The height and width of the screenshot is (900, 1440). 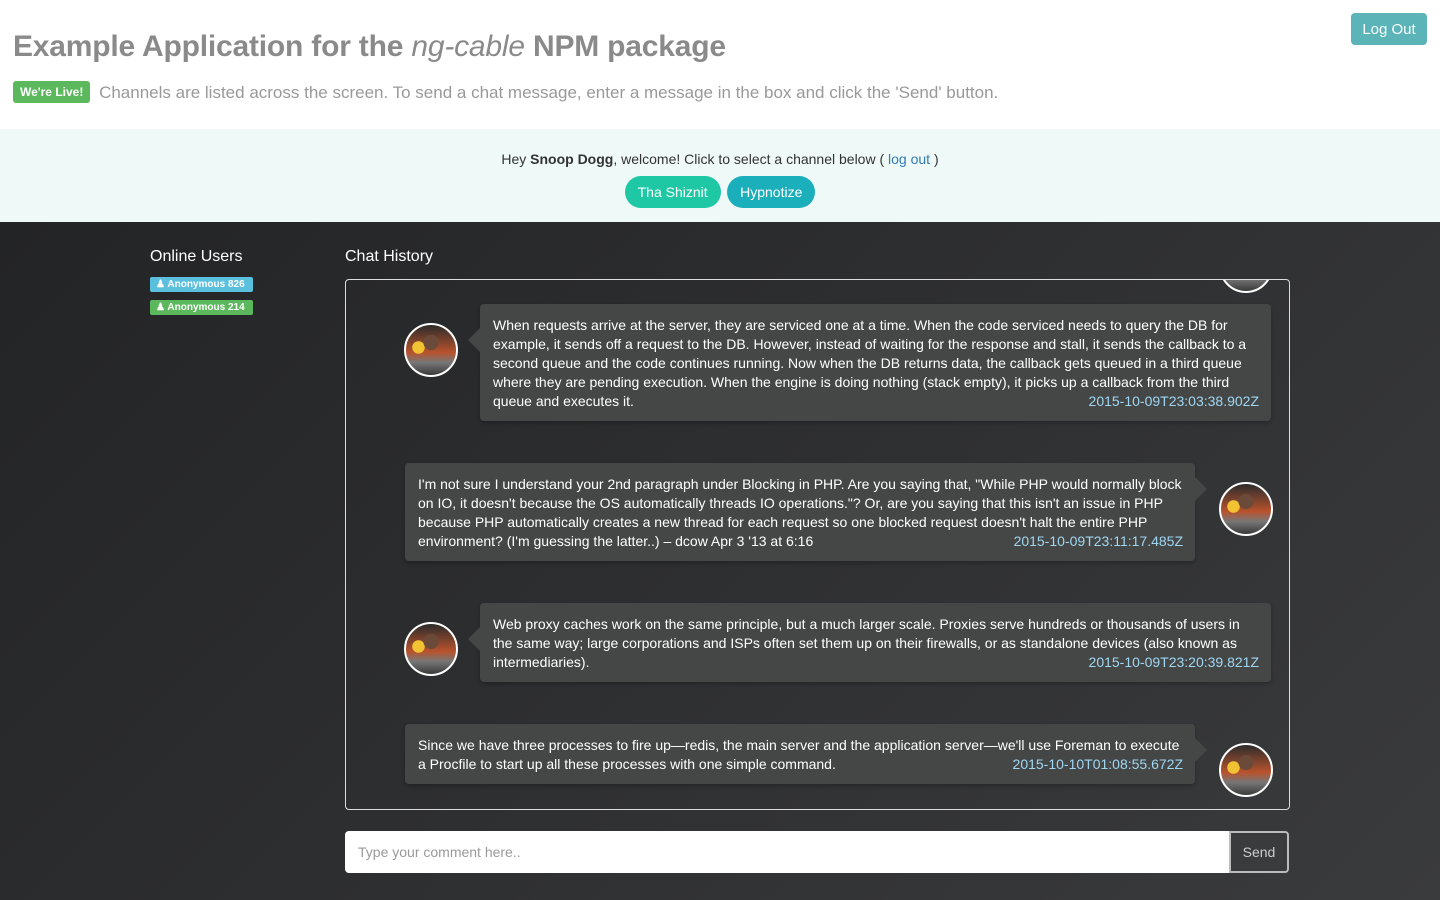 I want to click on chat-history-title: Chat History, so click(x=389, y=256).